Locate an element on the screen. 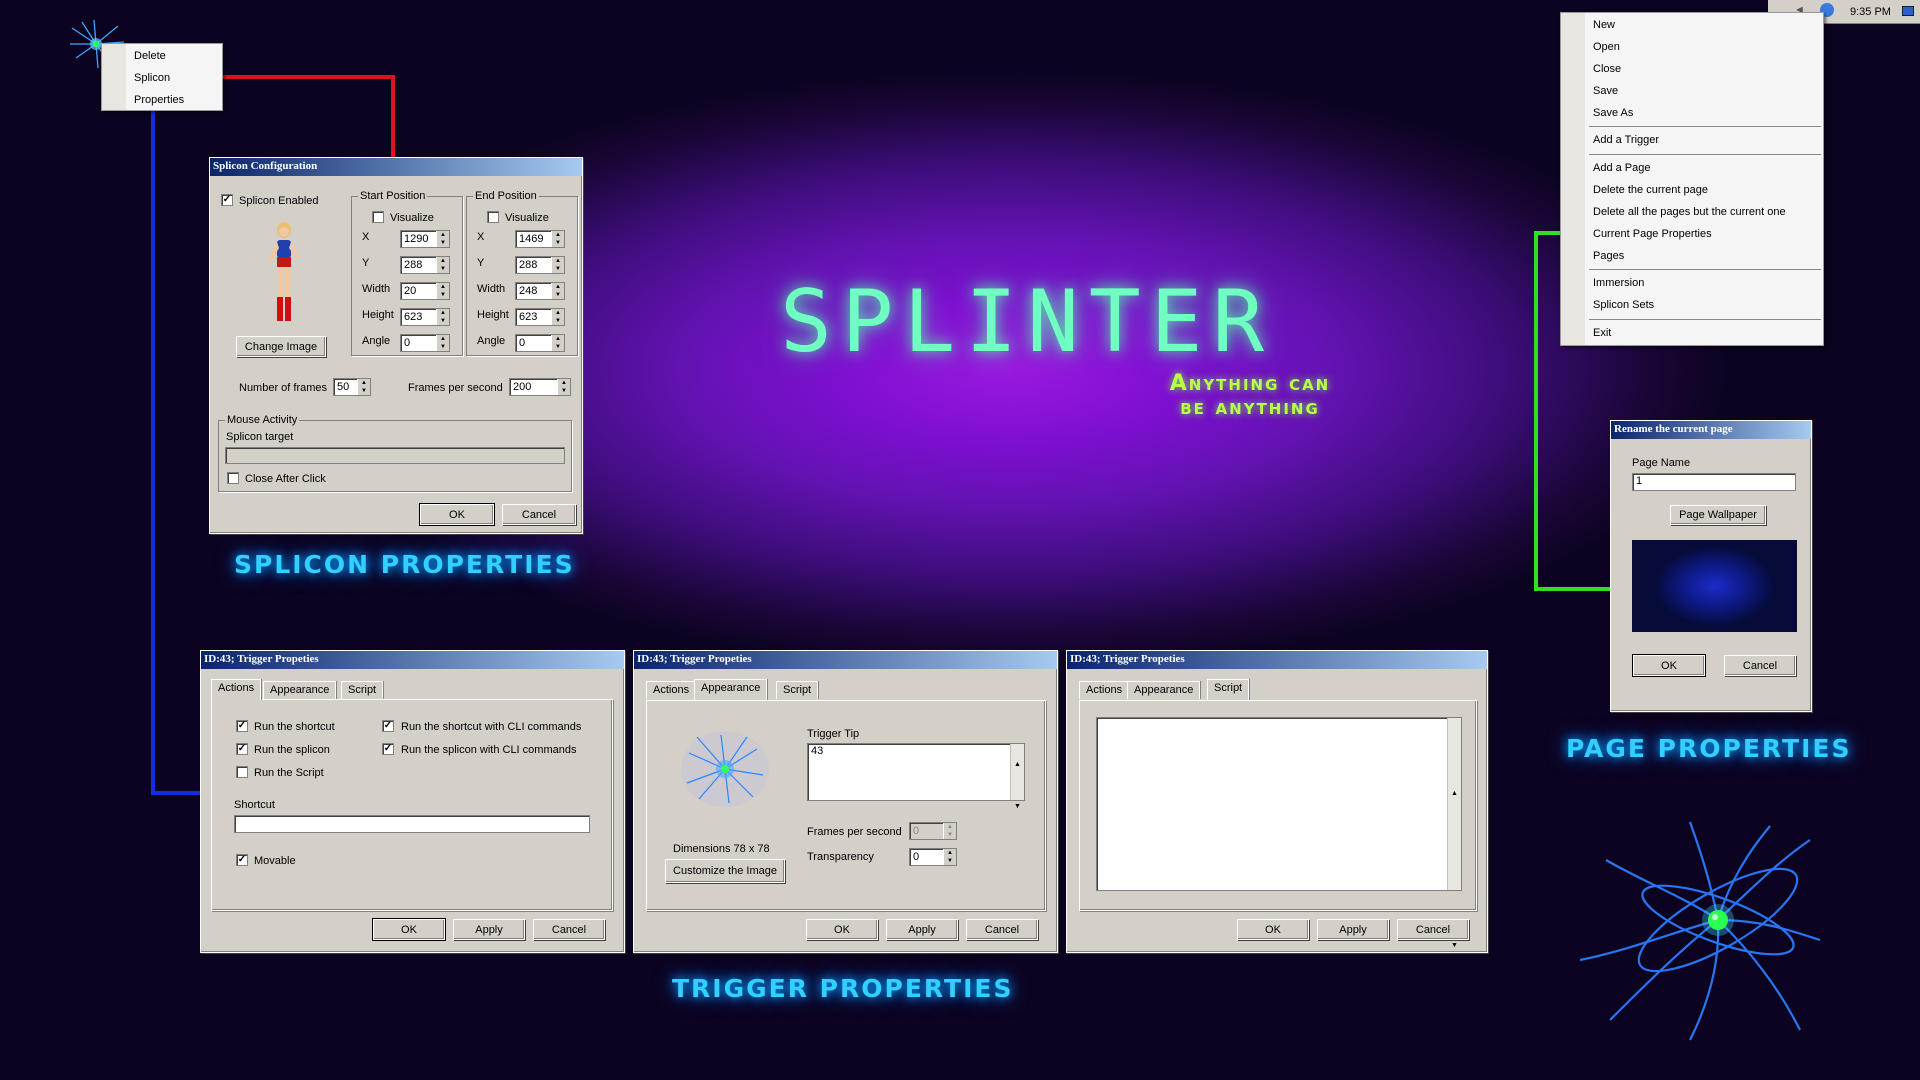 The image size is (1920, 1080). appearance-fps-field: 0 ▲ ▼ is located at coordinates (933, 831).